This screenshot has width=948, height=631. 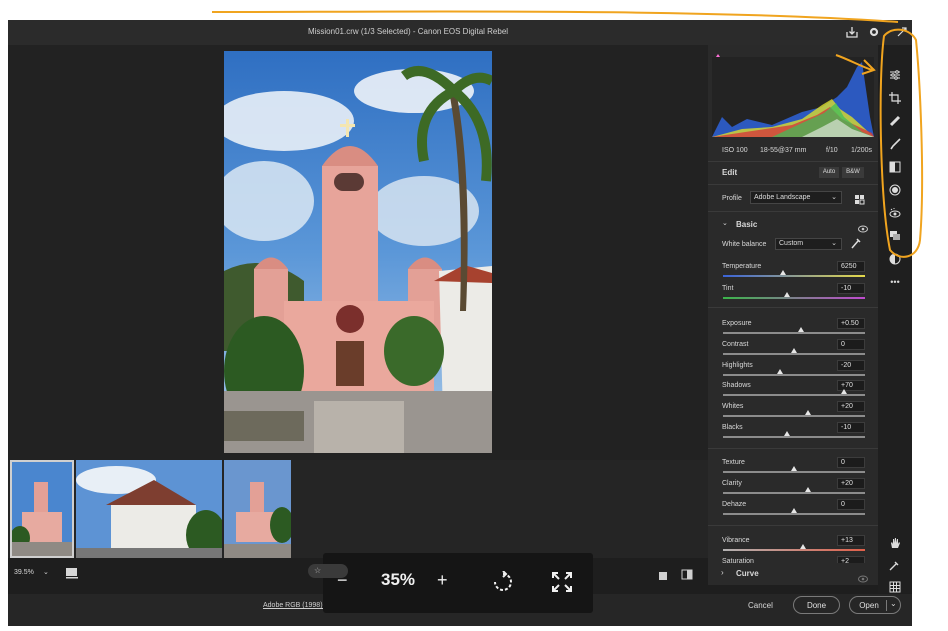 What do you see at coordinates (829, 172) in the screenshot?
I see `auto-button: Auto` at bounding box center [829, 172].